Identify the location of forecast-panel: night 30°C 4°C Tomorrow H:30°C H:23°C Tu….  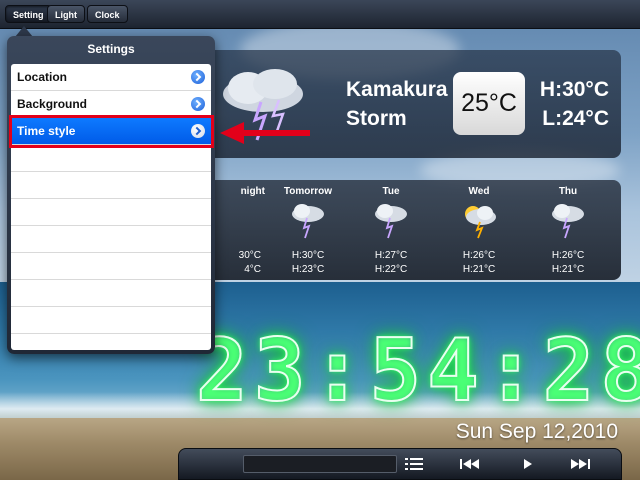
(412, 230).